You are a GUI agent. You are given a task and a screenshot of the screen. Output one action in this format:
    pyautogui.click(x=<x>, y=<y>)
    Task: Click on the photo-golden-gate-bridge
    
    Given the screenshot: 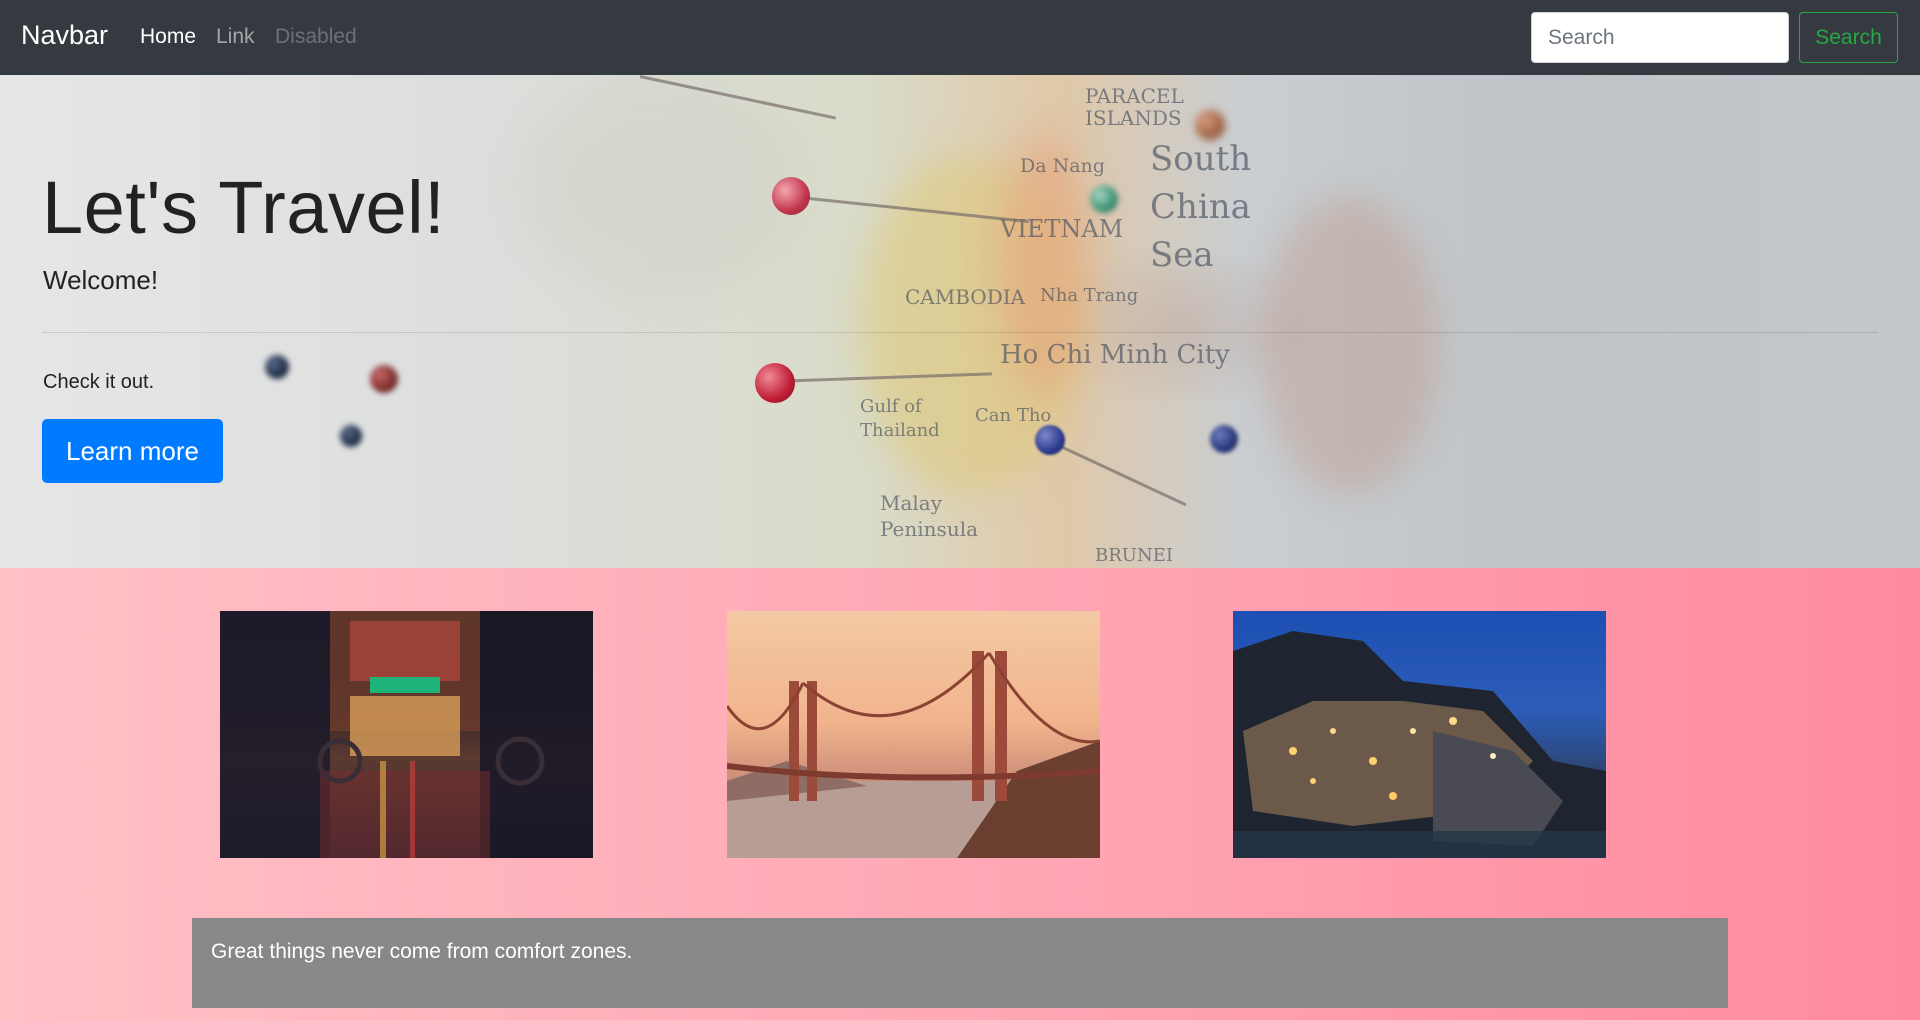 What is the action you would take?
    pyautogui.click(x=913, y=734)
    